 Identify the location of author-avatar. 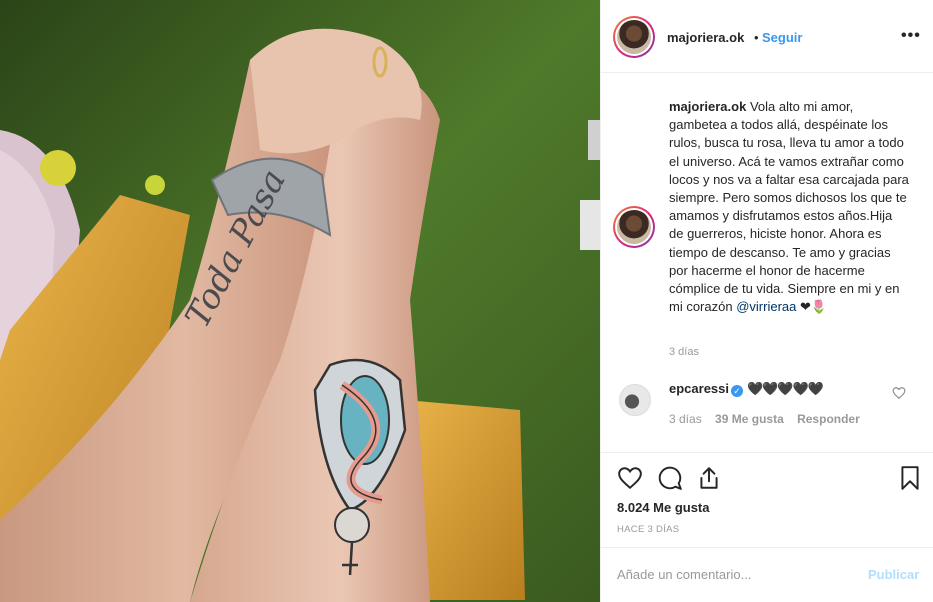
(634, 37).